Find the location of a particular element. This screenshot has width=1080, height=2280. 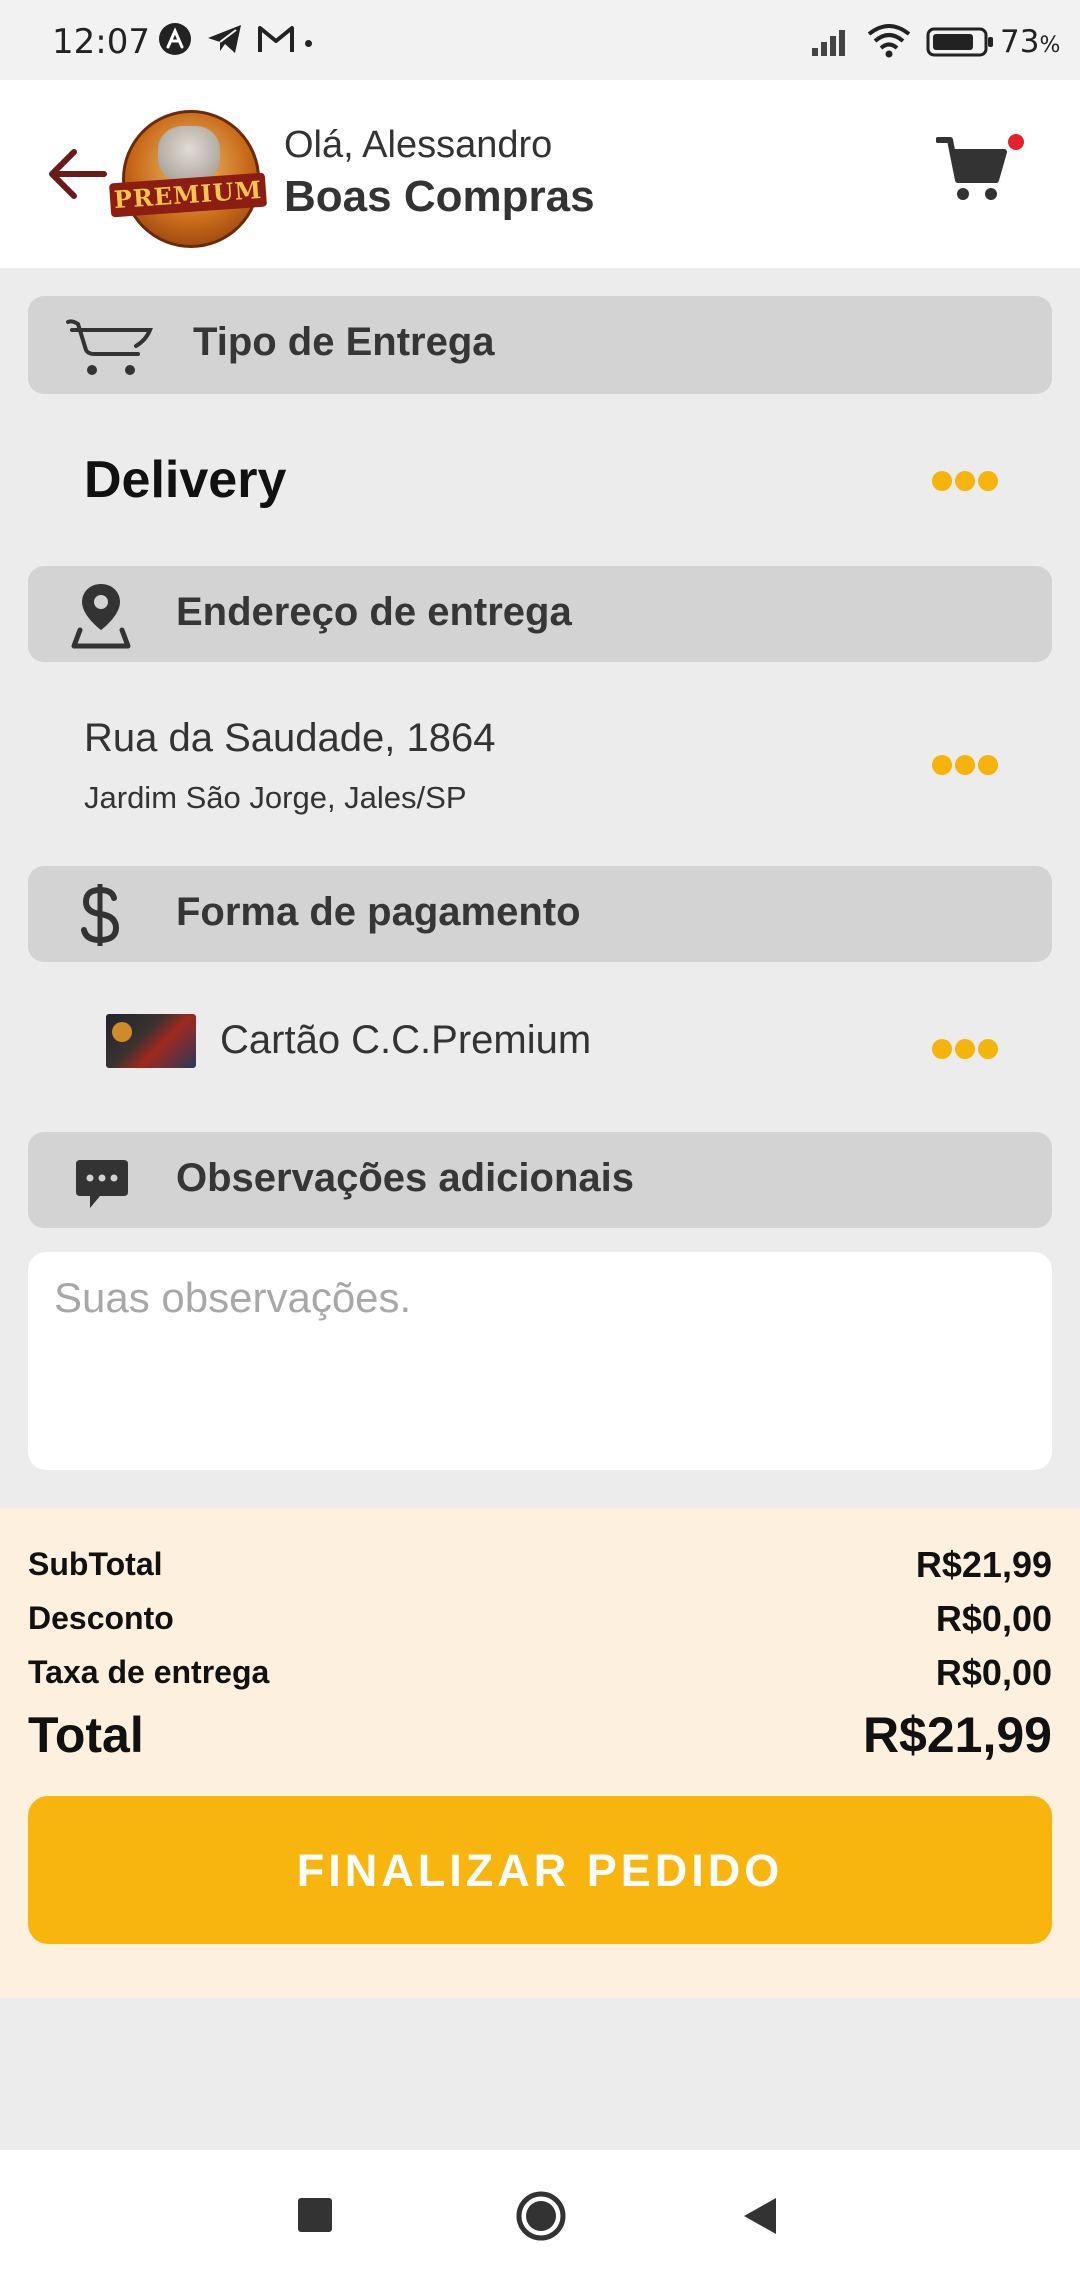

cart-notification-dot is located at coordinates (1016, 142).